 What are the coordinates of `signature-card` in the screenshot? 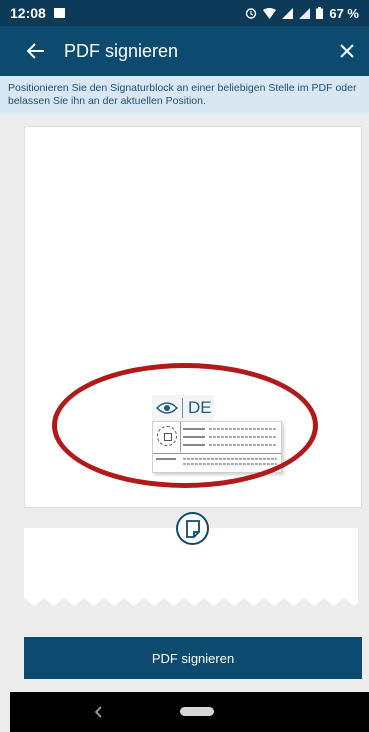 It's located at (217, 447).